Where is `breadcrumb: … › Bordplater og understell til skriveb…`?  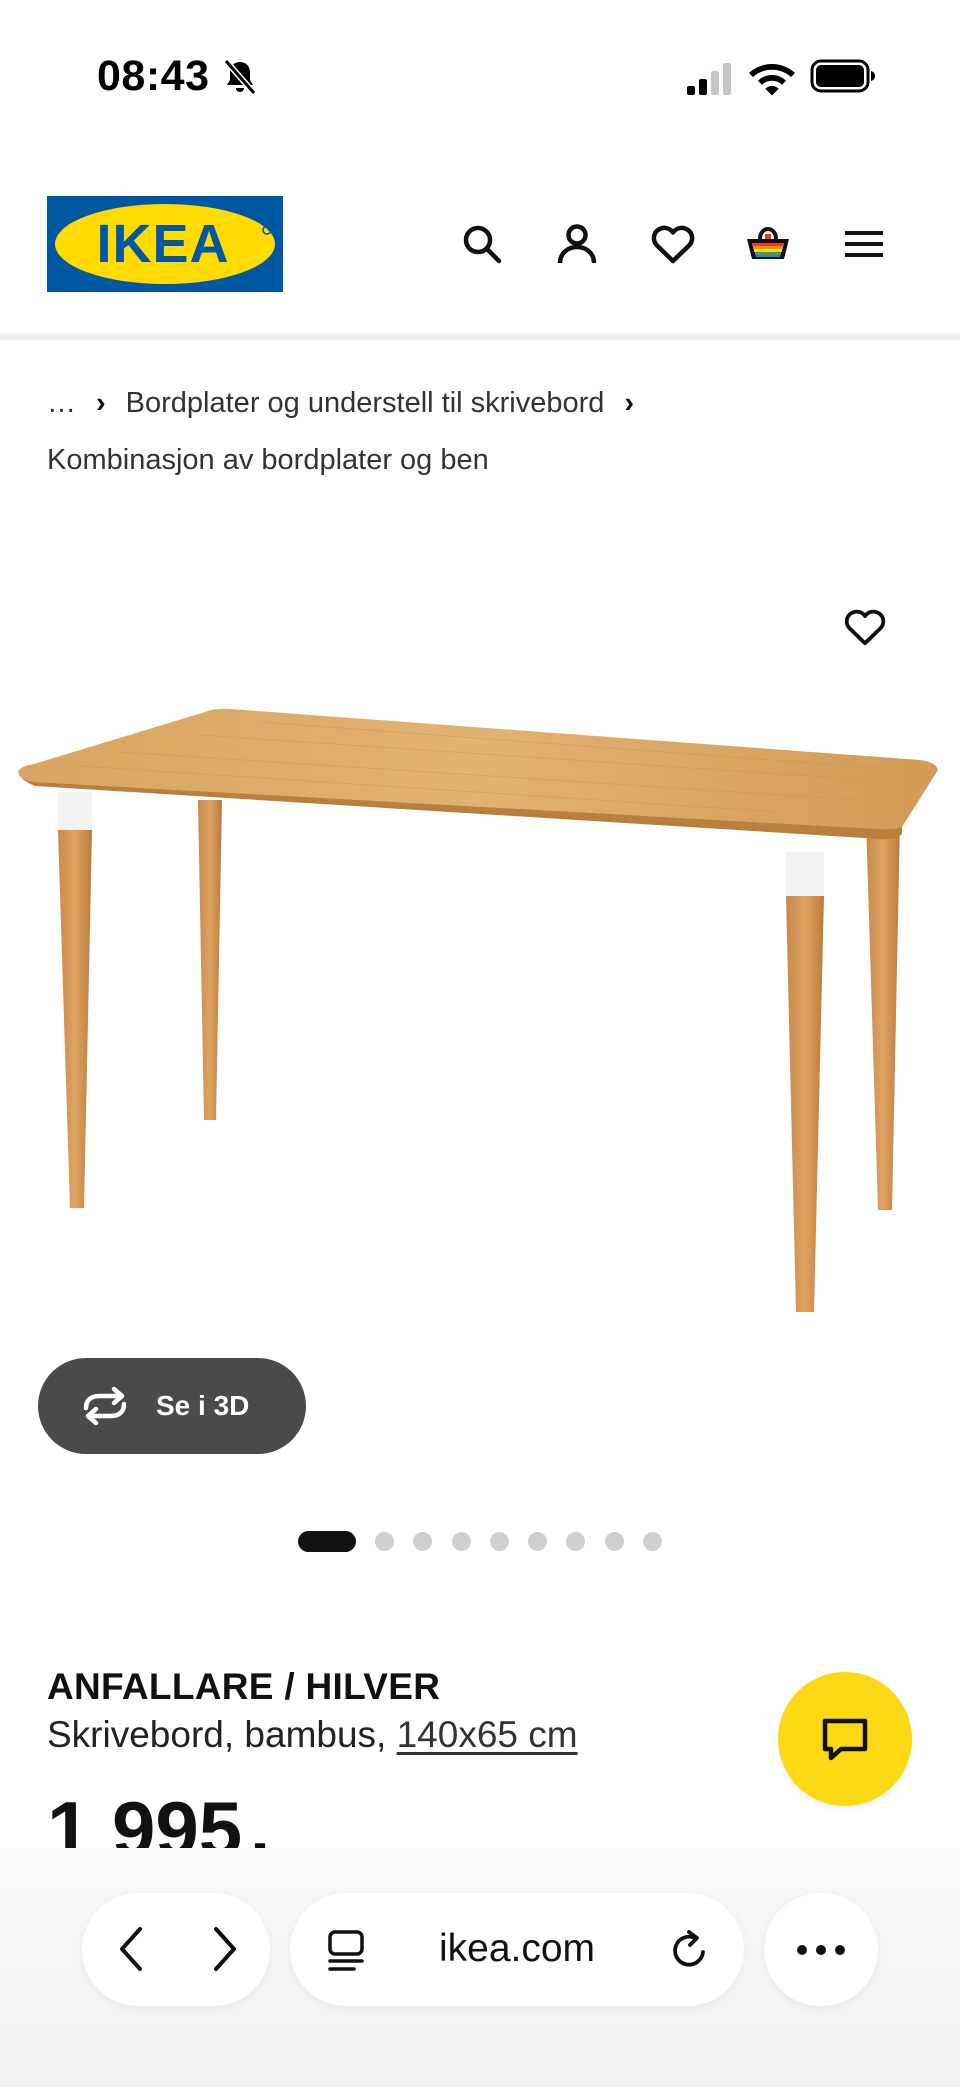
breadcrumb: … › Bordplater og understell til skriveb… is located at coordinates (477, 432).